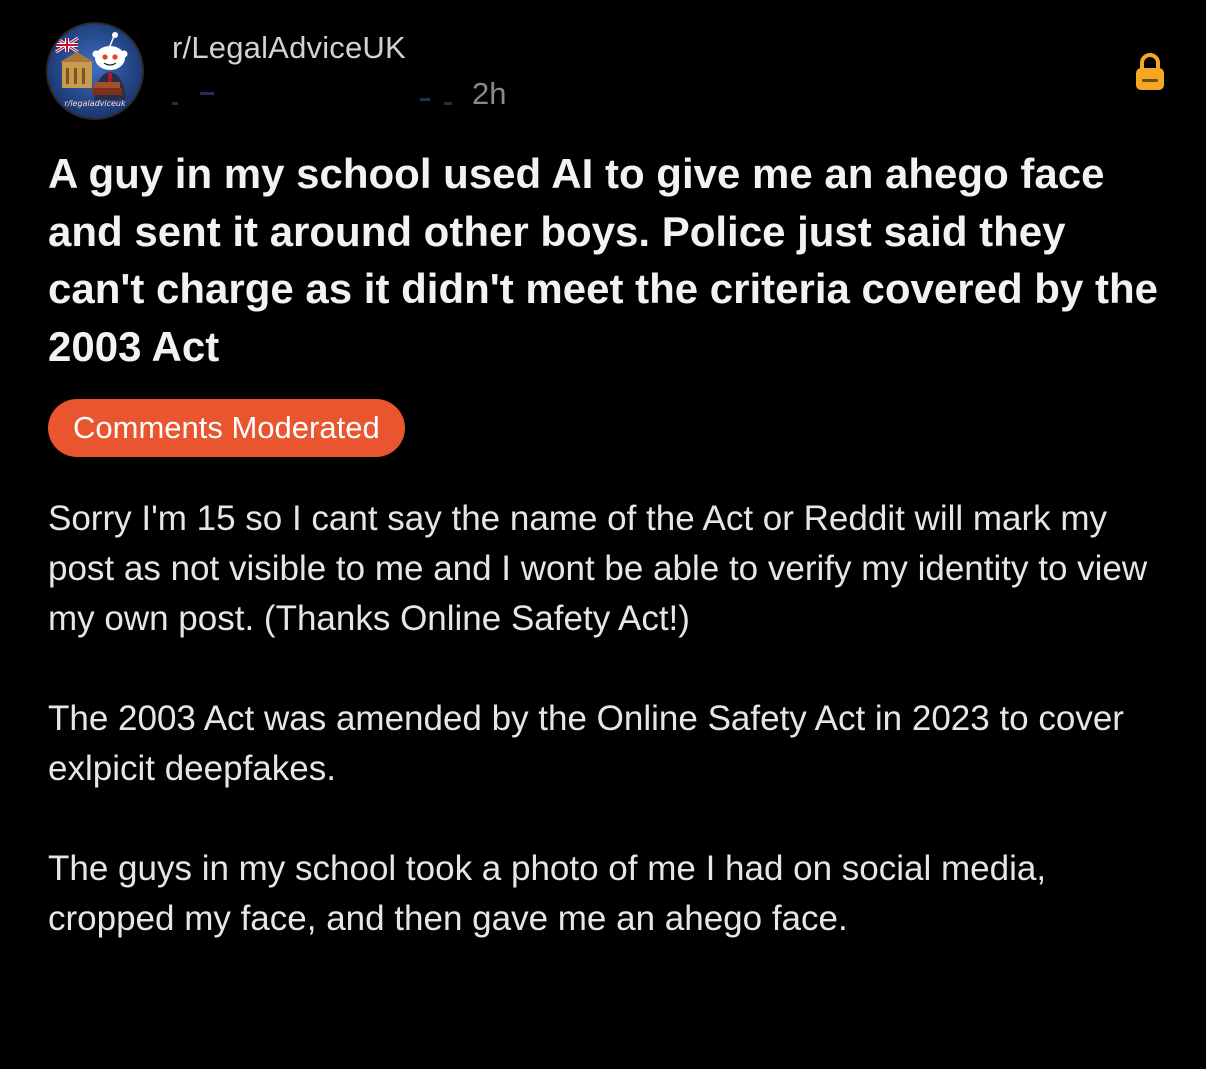 The height and width of the screenshot is (1069, 1206). I want to click on username-redacted, so click(317, 99).